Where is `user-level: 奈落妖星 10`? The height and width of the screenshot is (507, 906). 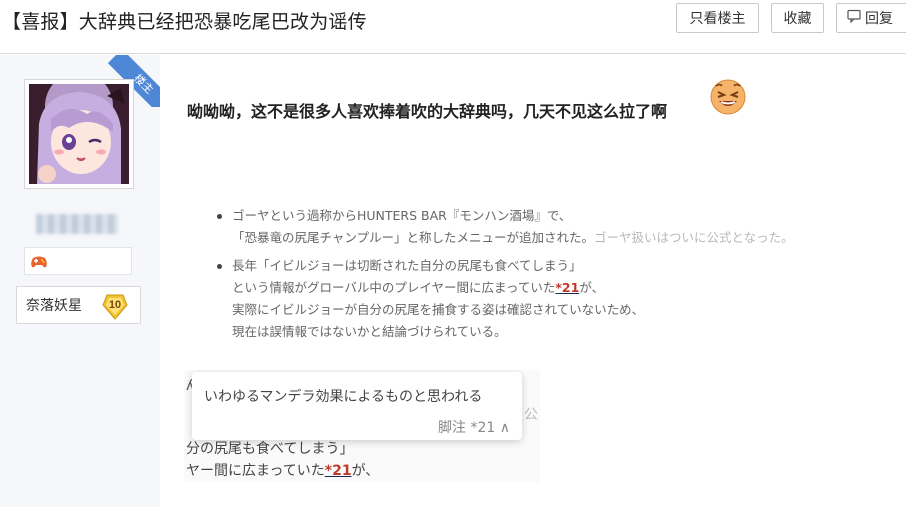
user-level: 奈落妖星 10 is located at coordinates (78, 305).